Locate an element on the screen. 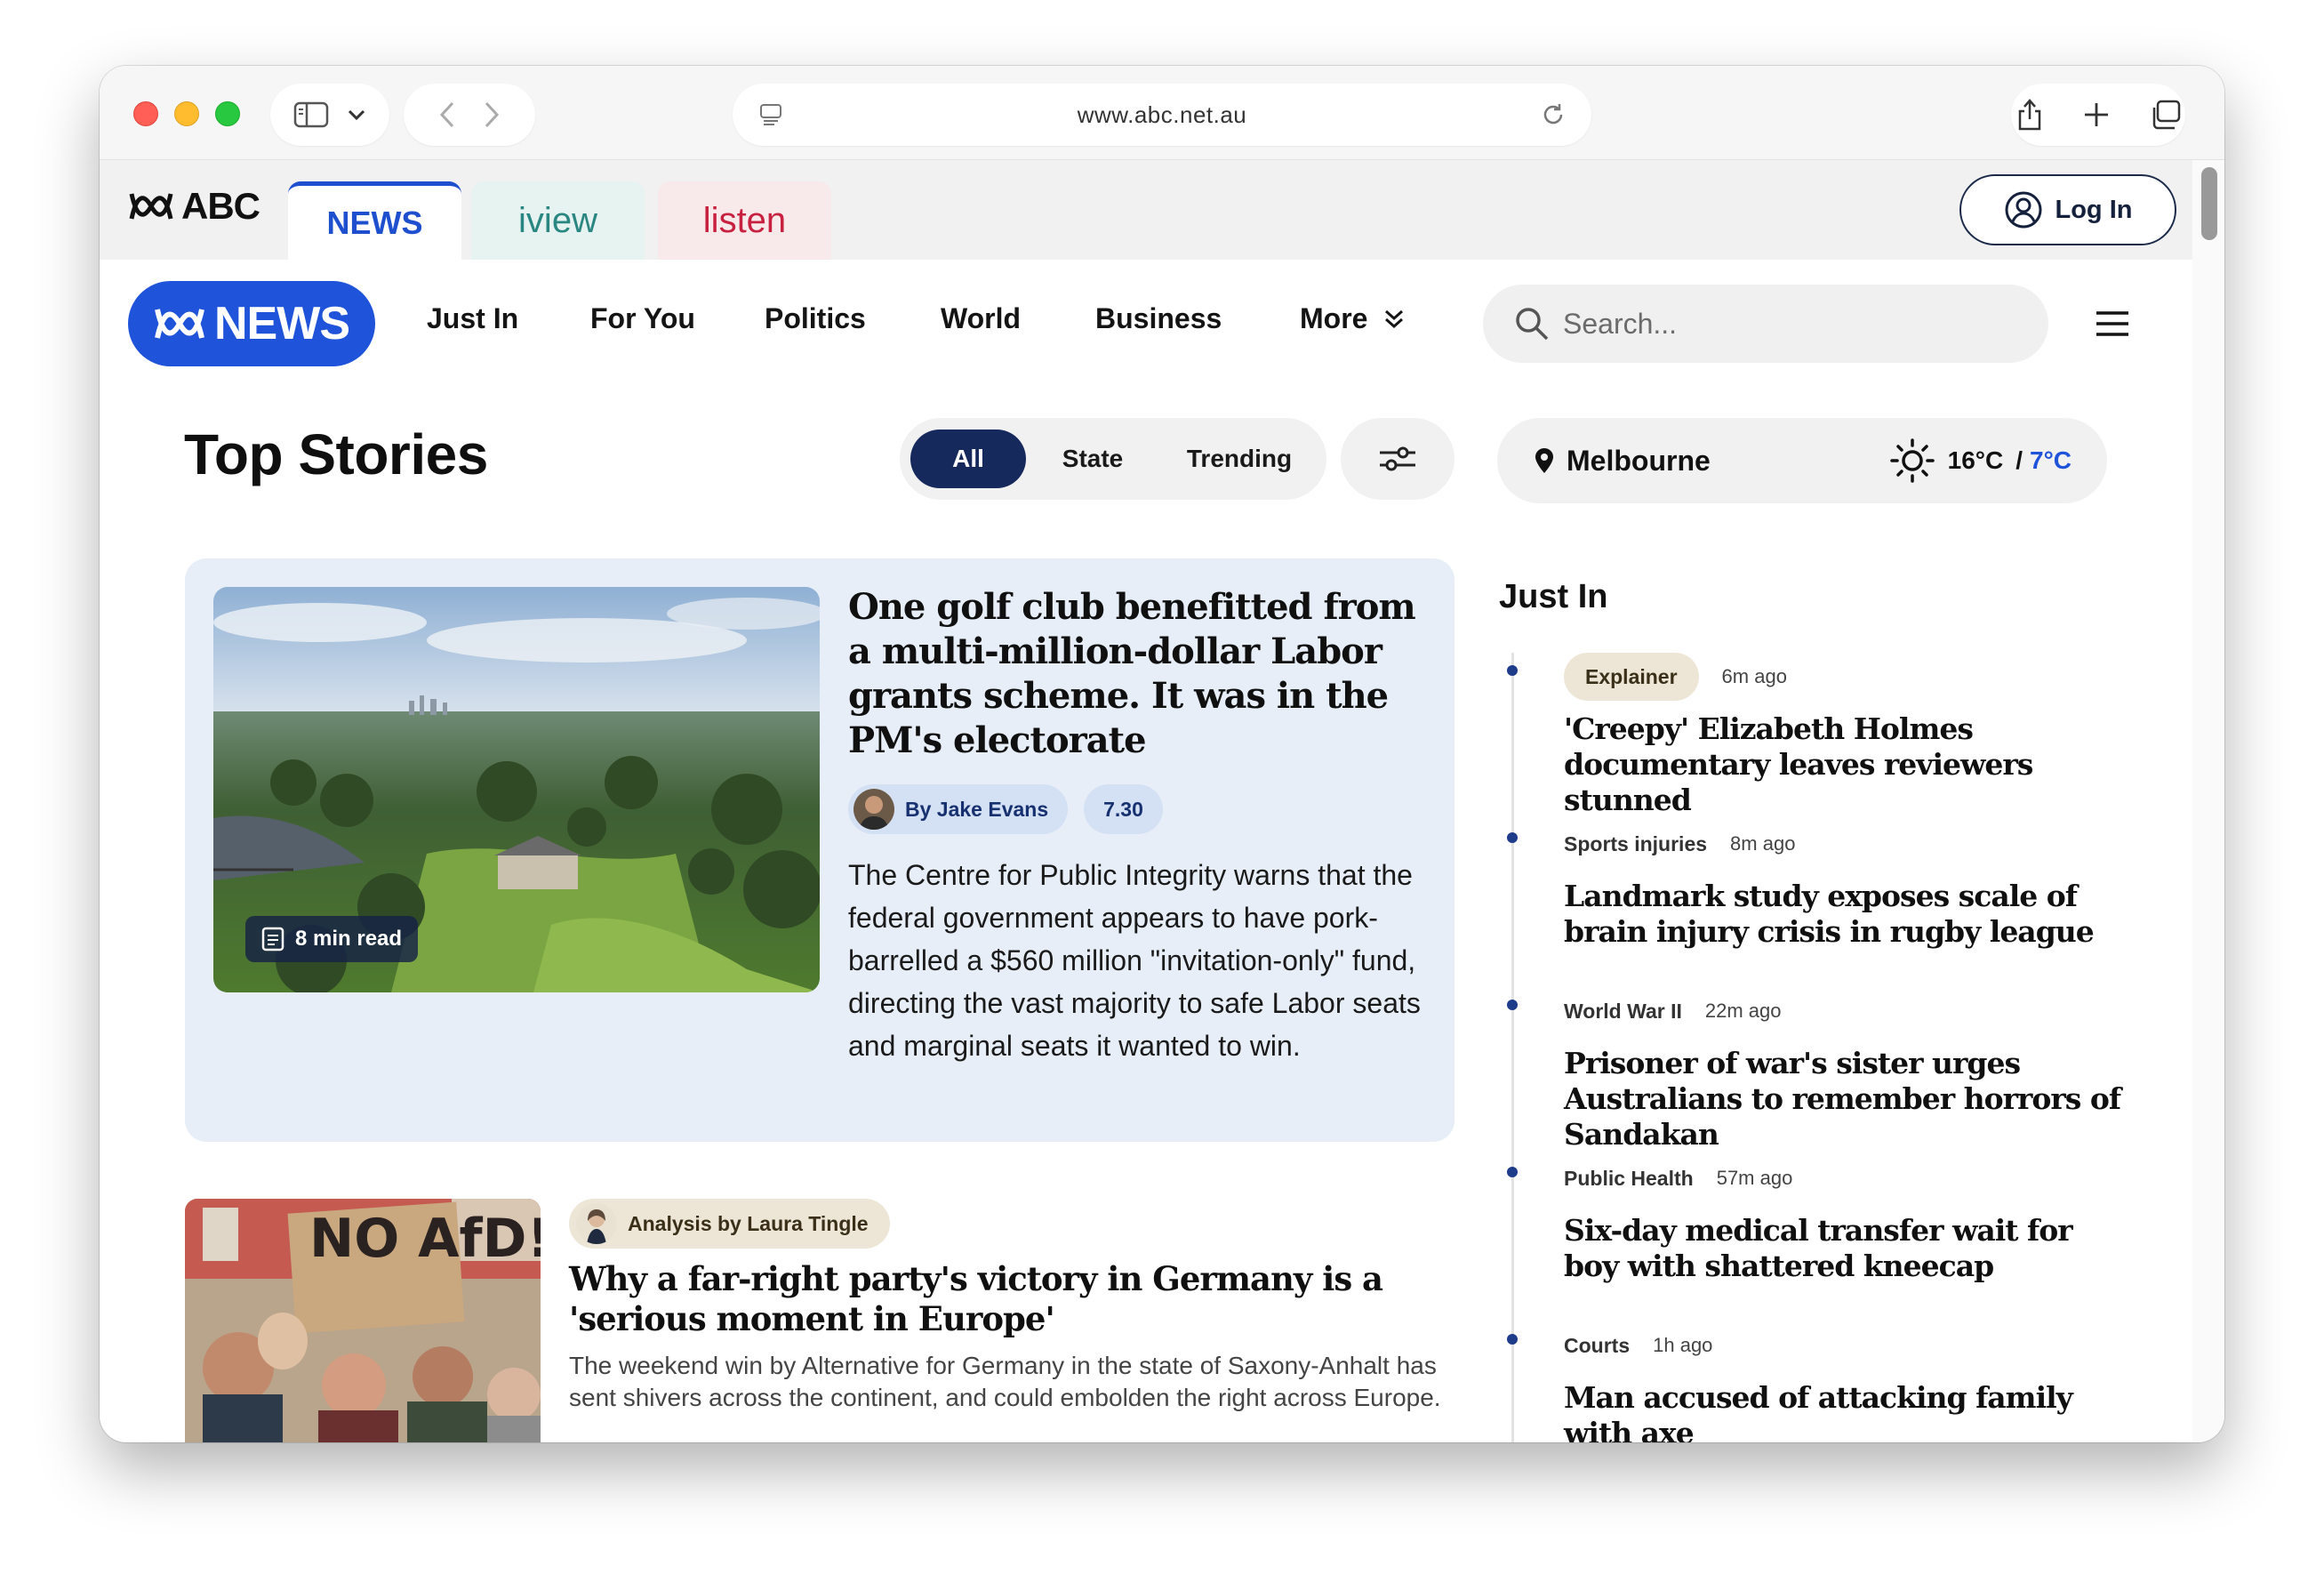 This screenshot has width=2324, height=1574. analysis-chip: Analysis by Laura Tingle is located at coordinates (729, 1224).